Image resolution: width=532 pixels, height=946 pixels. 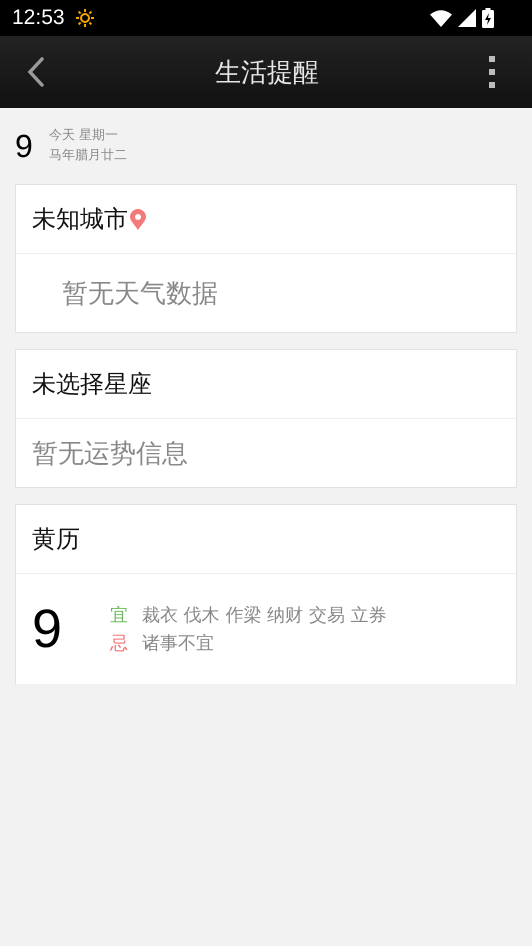 I want to click on almanac-text: 裁衣 伐木 作梁 纳财 交易 立券, so click(x=264, y=615).